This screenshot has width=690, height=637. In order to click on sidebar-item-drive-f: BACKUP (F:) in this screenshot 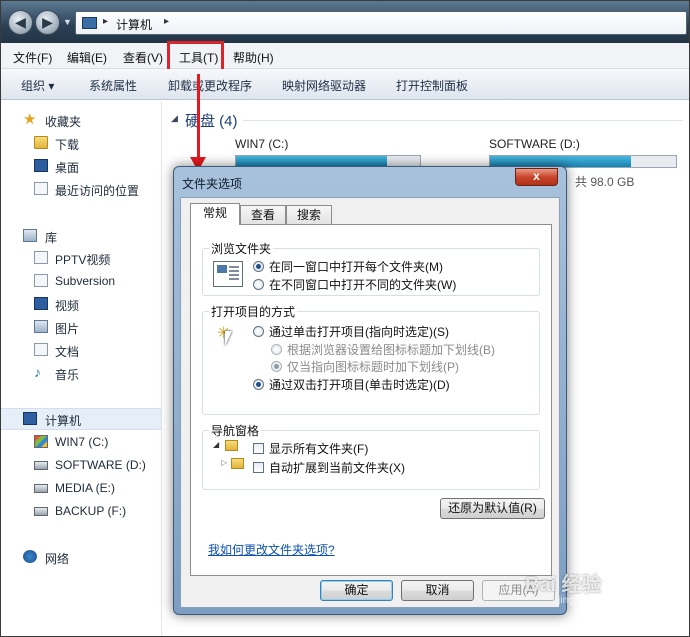, I will do `click(81, 511)`.